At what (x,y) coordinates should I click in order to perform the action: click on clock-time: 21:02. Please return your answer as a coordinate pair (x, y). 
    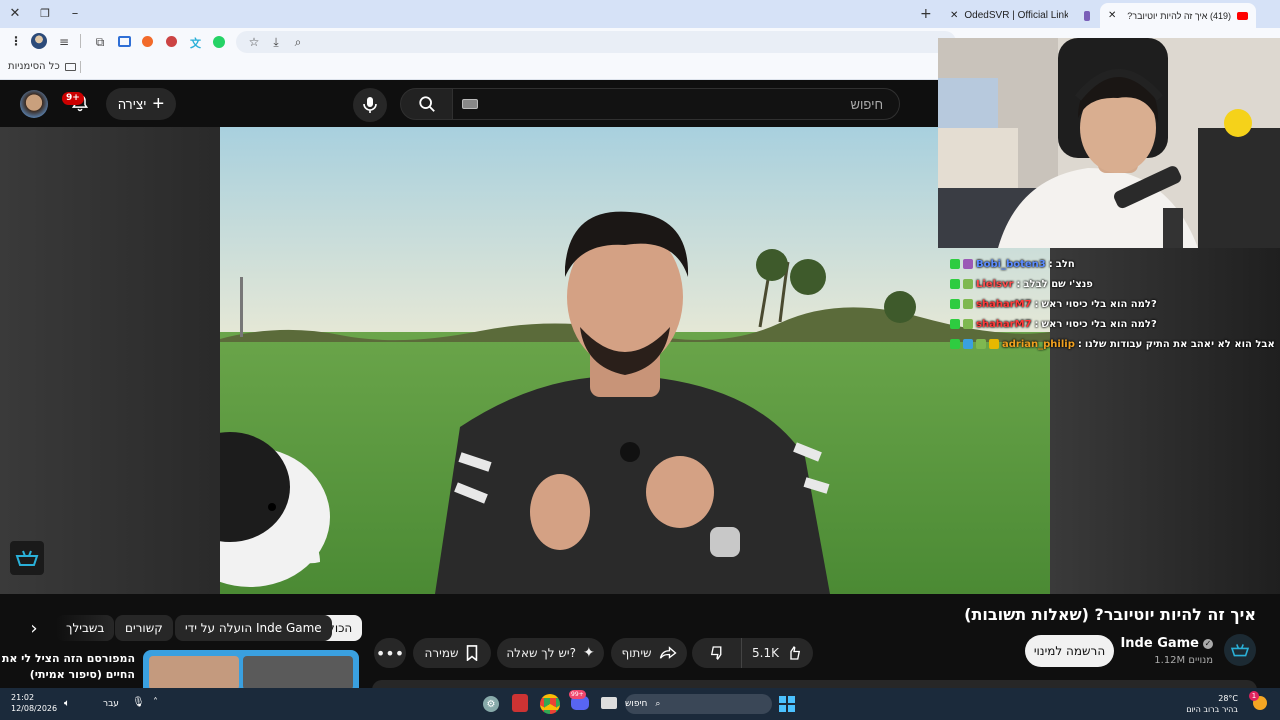
    Looking at the image, I should click on (23, 697).